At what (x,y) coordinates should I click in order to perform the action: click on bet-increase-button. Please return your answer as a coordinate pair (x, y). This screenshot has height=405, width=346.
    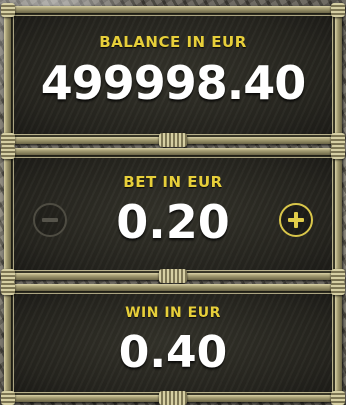
    Looking at the image, I should click on (296, 220).